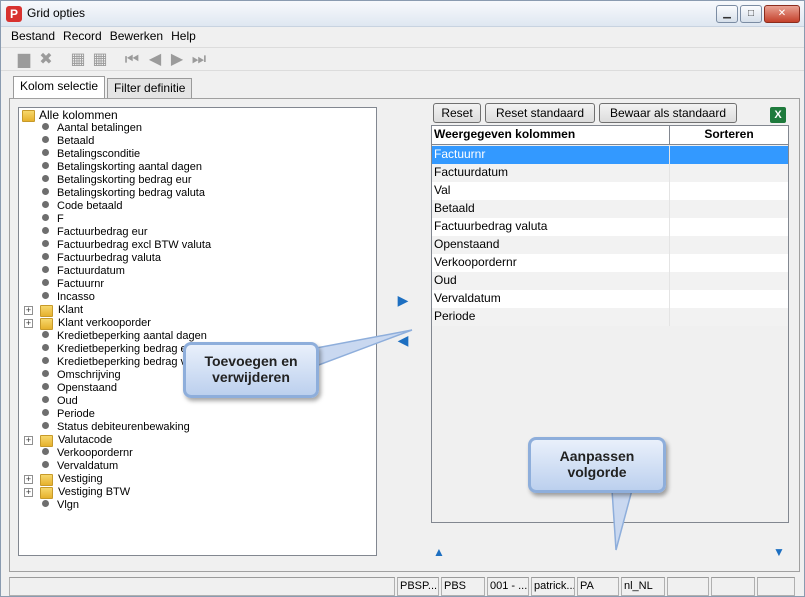 Image resolution: width=805 pixels, height=597 pixels. What do you see at coordinates (402, 14) in the screenshot?
I see `title-bar: P Grid opties ▁ □ ✕` at bounding box center [402, 14].